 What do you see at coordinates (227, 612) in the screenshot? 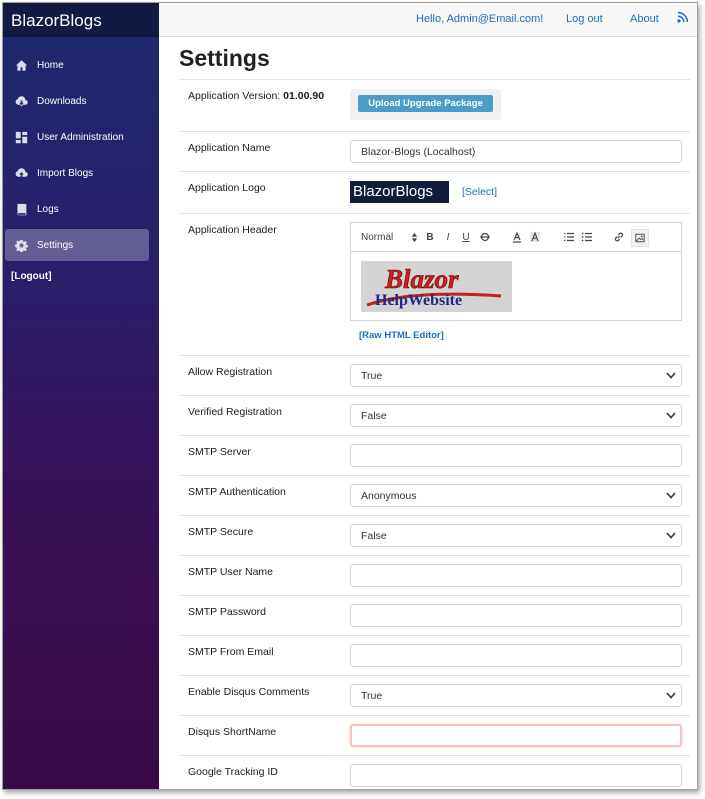
I see `field-label: SMTP Password` at bounding box center [227, 612].